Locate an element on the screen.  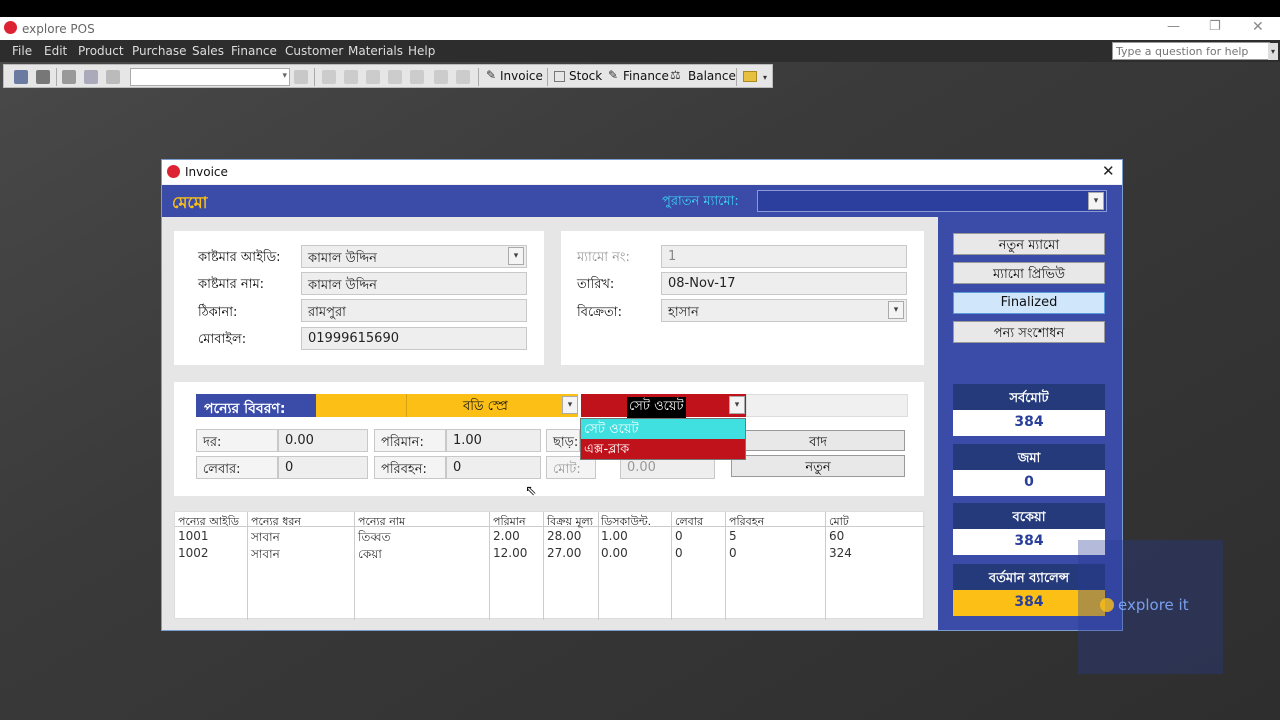
new-item-button-label: নতুন is located at coordinates (818, 467).